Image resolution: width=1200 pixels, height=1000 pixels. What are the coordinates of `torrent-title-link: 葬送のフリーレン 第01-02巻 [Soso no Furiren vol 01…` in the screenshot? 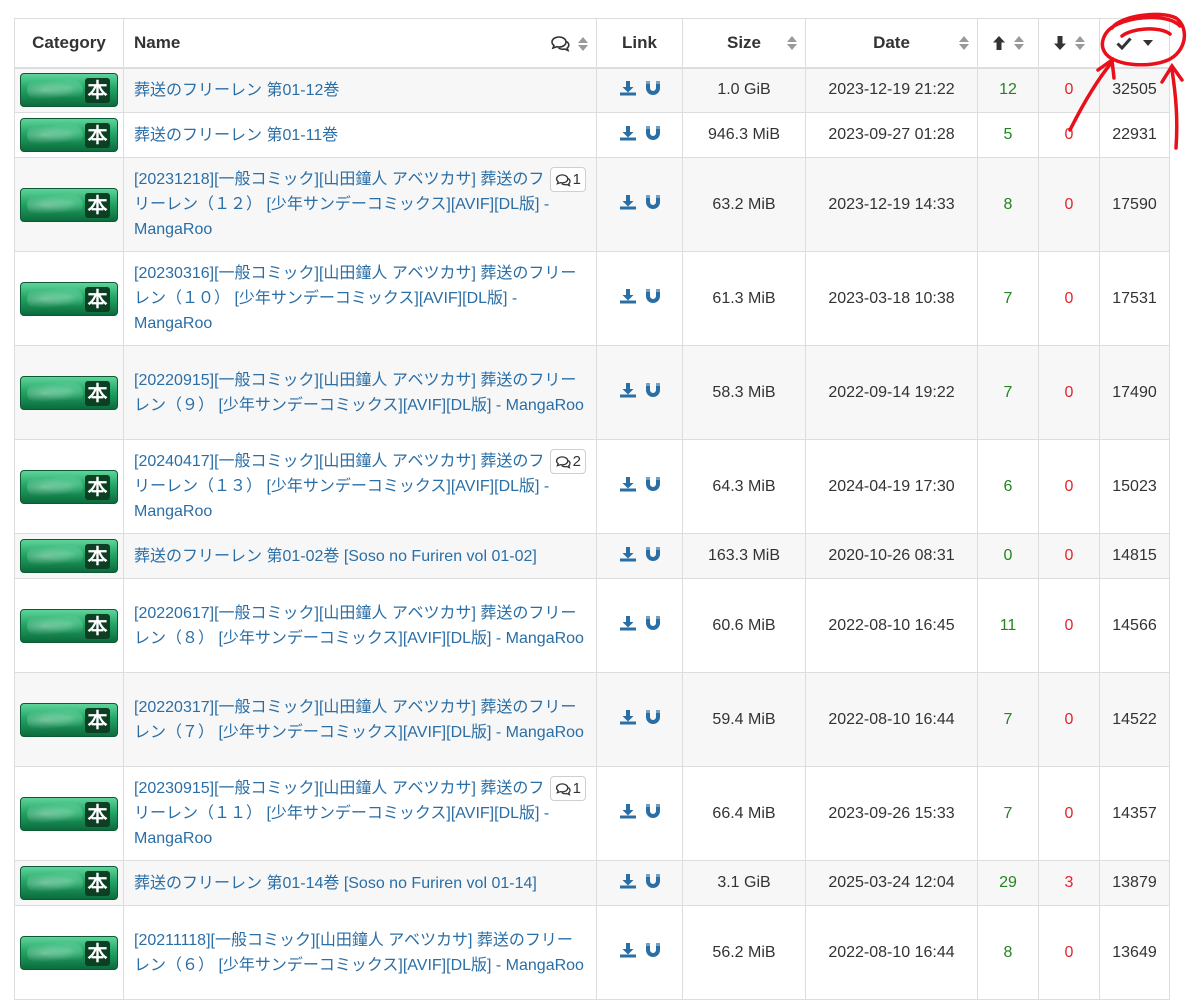 It's located at (335, 556).